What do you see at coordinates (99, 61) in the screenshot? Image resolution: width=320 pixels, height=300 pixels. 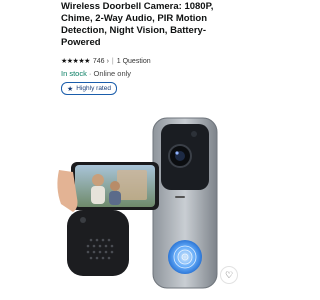 I see `rating-count: 746` at bounding box center [99, 61].